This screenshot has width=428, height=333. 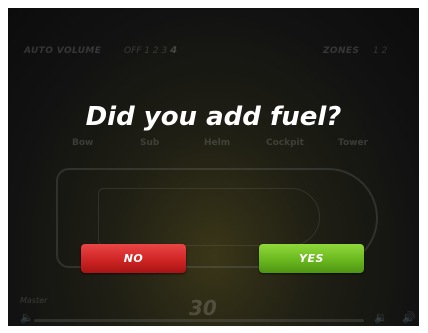 I want to click on zone-label-cockpit: Cockpit, so click(x=285, y=143).